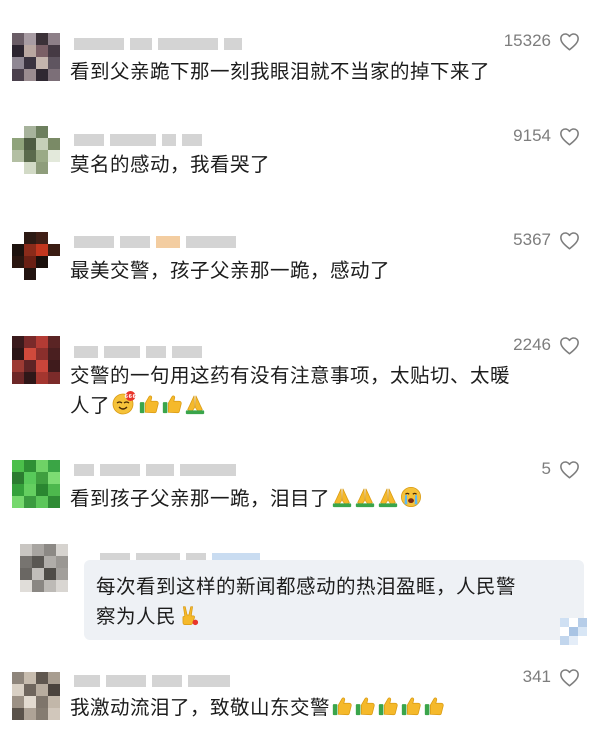 The height and width of the screenshot is (745, 600). I want to click on comment-text-line: 莫名的感动，我看哭了, so click(170, 164).